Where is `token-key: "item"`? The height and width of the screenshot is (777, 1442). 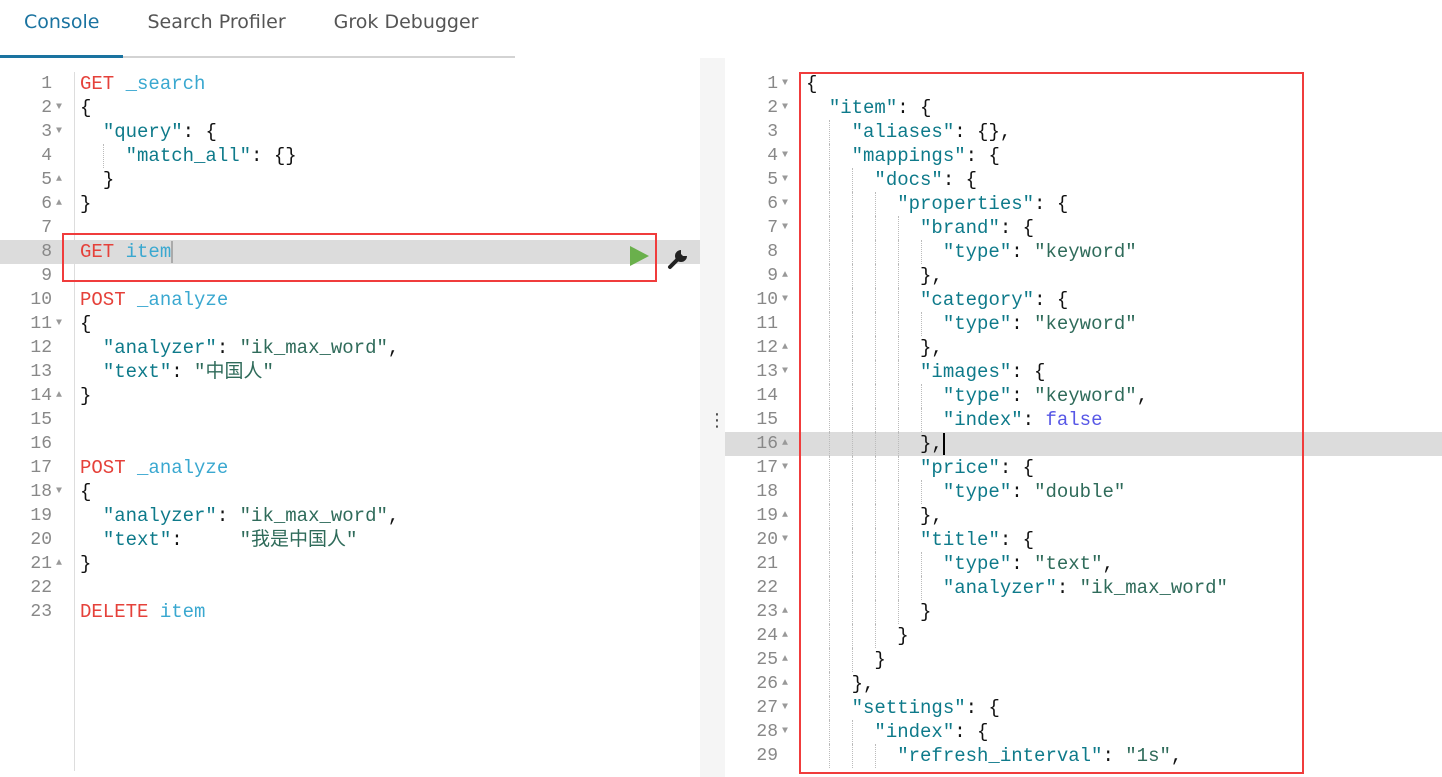
token-key: "item" is located at coordinates (863, 108).